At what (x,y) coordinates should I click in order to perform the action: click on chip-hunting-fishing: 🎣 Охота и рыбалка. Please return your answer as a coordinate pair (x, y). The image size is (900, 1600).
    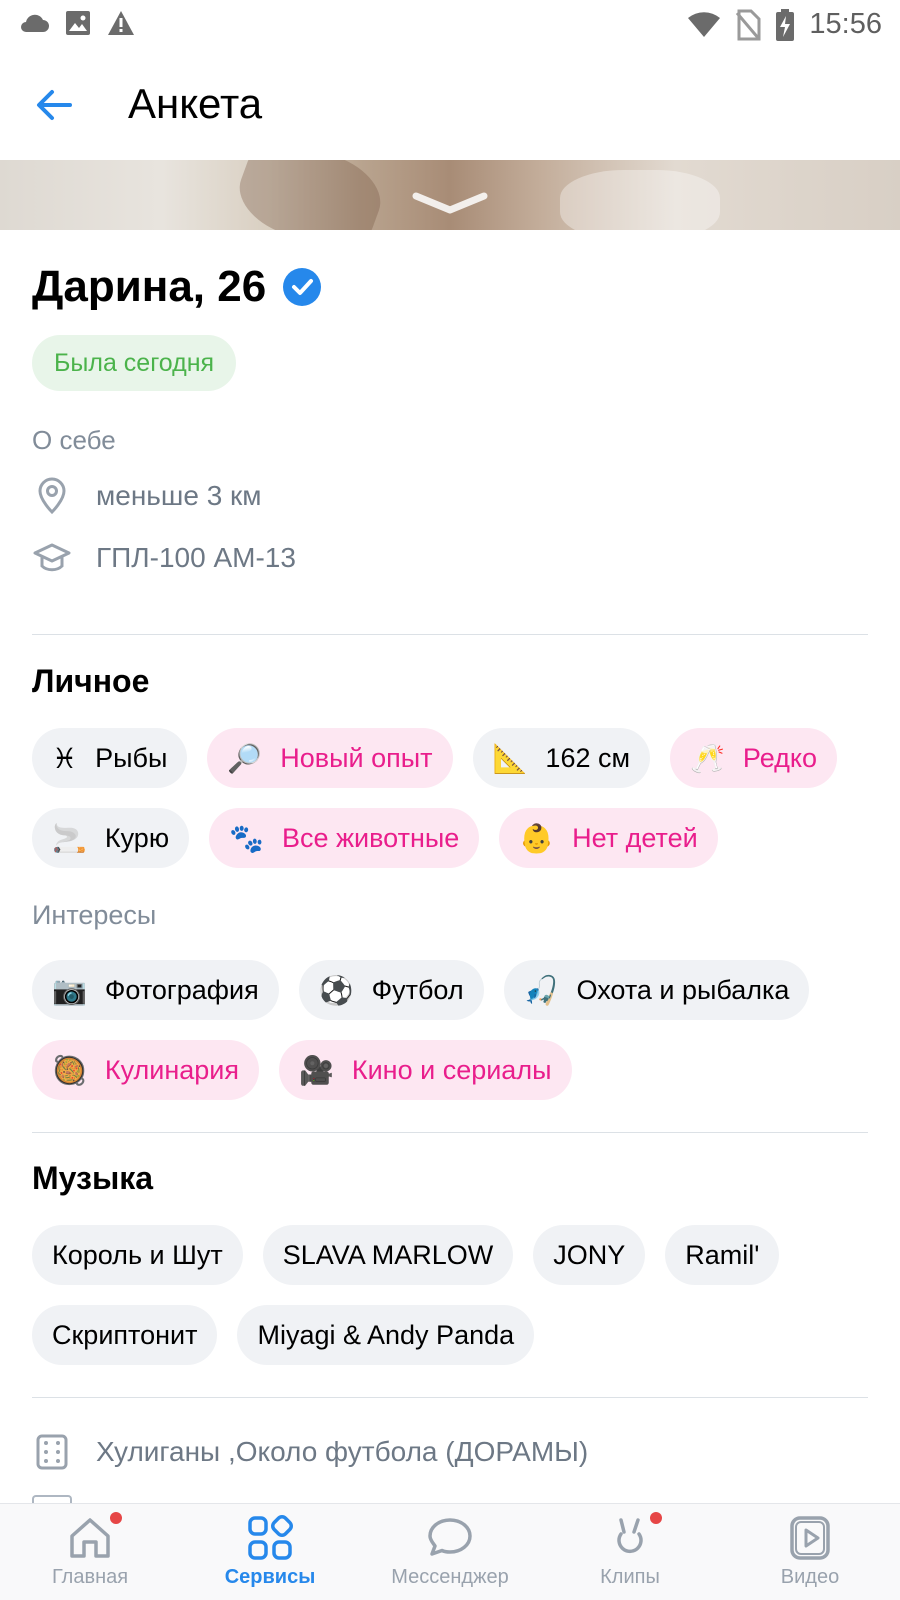
    Looking at the image, I should click on (656, 990).